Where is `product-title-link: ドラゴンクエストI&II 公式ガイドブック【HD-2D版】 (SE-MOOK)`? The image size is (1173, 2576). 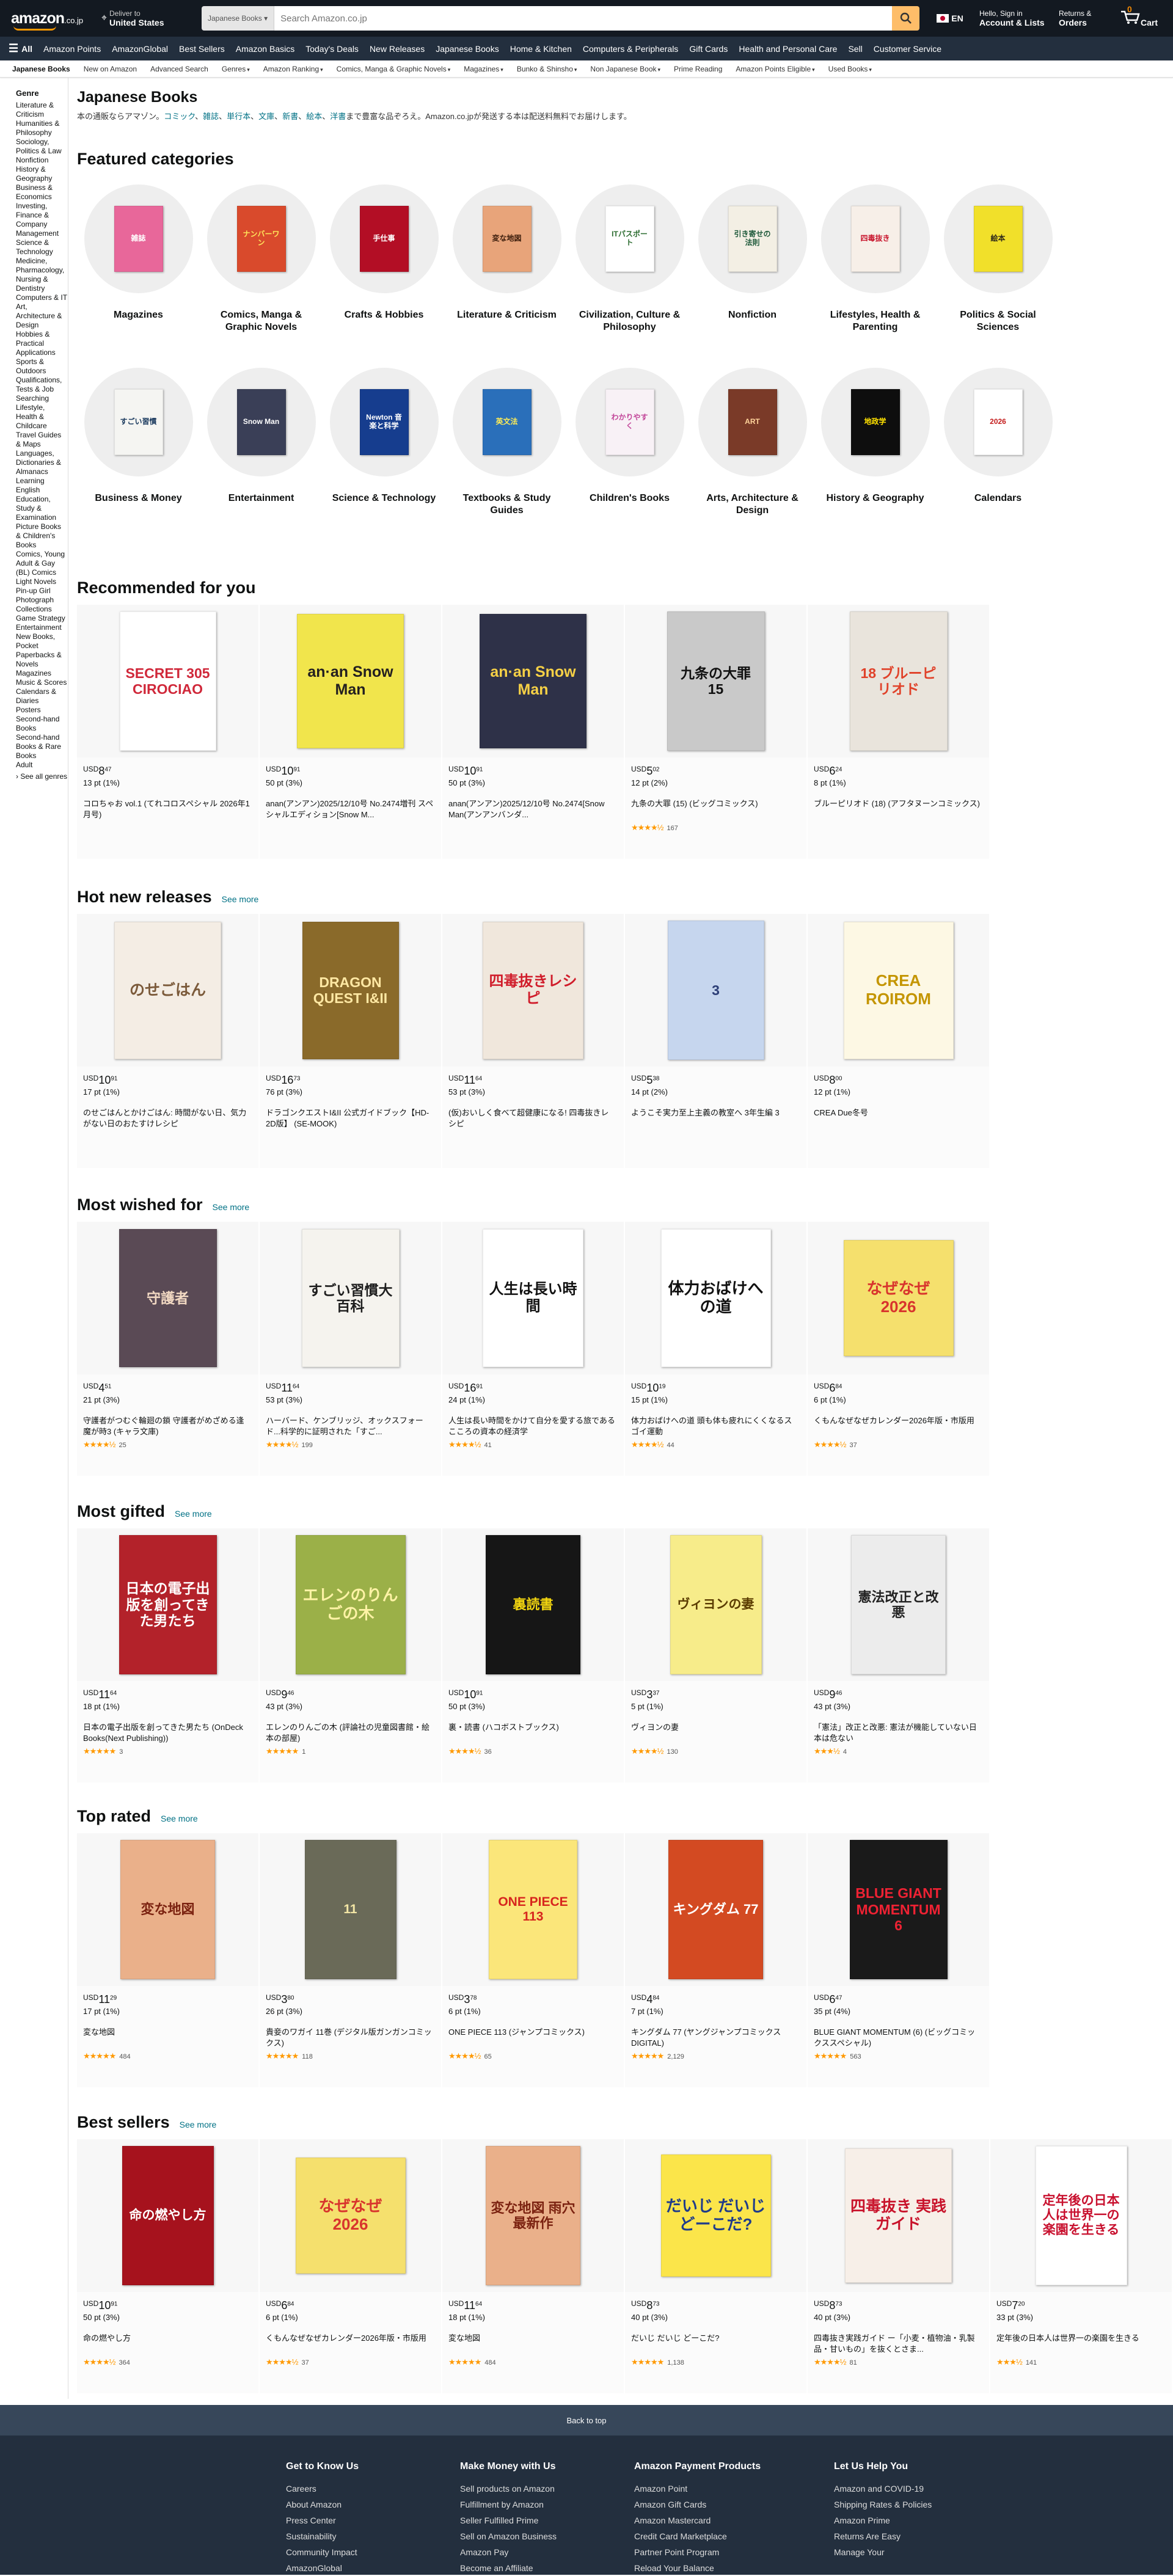 product-title-link: ドラゴンクエストI&II 公式ガイドブック【HD-2D版】 (SE-MOOK) is located at coordinates (350, 1118).